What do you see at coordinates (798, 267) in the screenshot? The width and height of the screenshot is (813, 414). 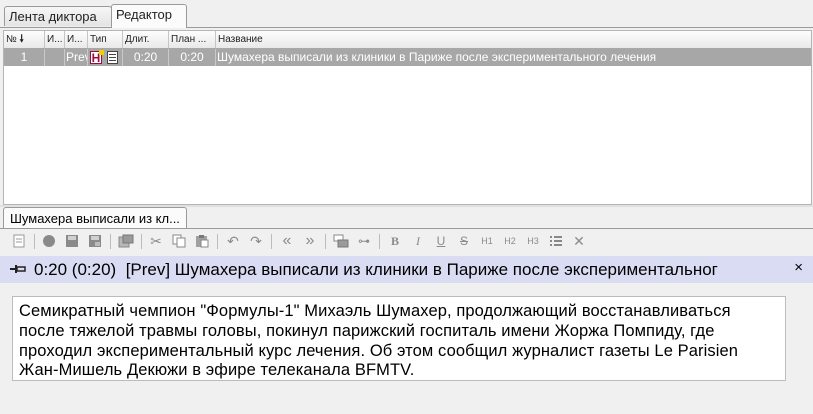 I see `close-icon: ×` at bounding box center [798, 267].